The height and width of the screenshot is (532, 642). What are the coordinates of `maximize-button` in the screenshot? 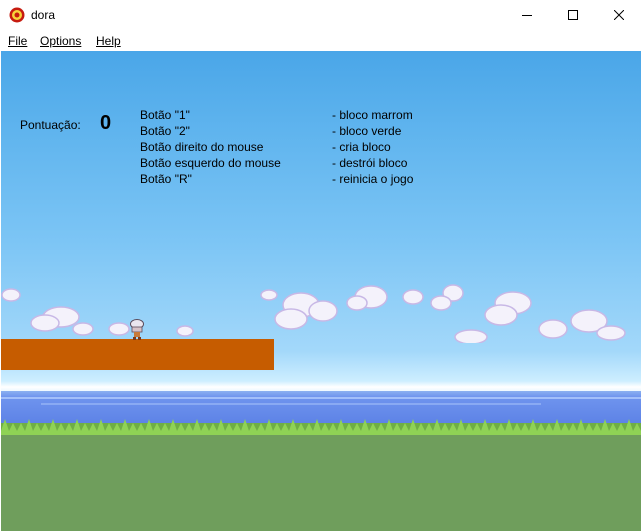 It's located at (573, 15).